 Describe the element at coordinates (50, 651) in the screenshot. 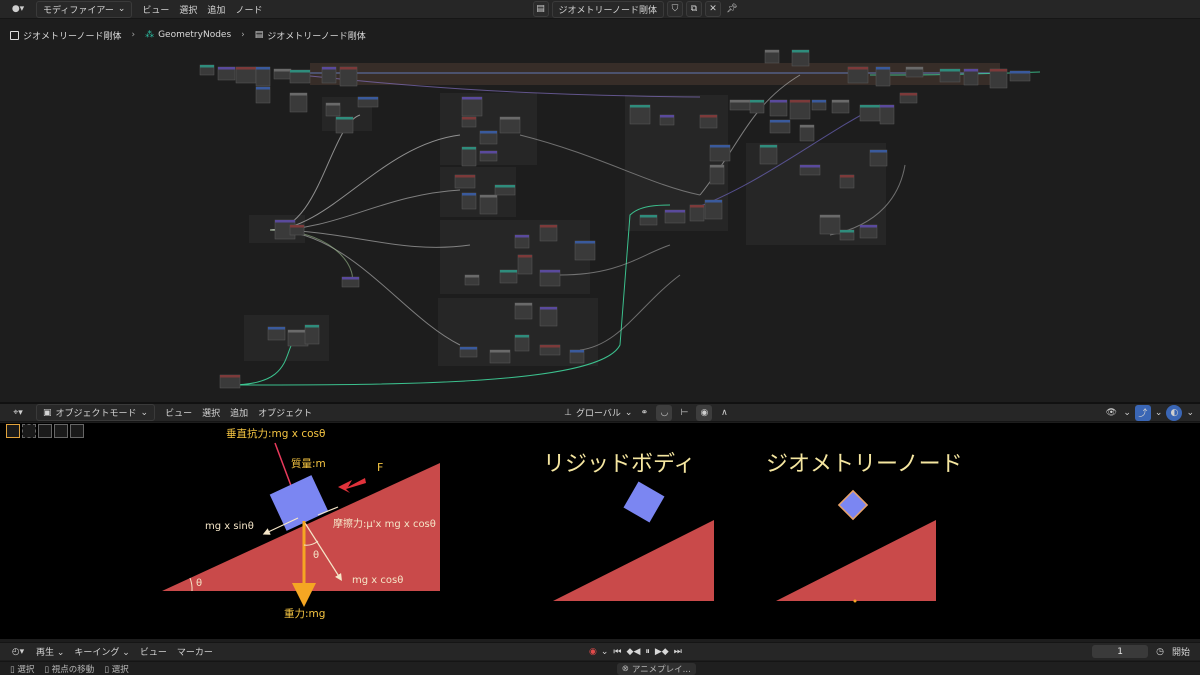

I see `playback-menu: 再生 ⌄` at that location.